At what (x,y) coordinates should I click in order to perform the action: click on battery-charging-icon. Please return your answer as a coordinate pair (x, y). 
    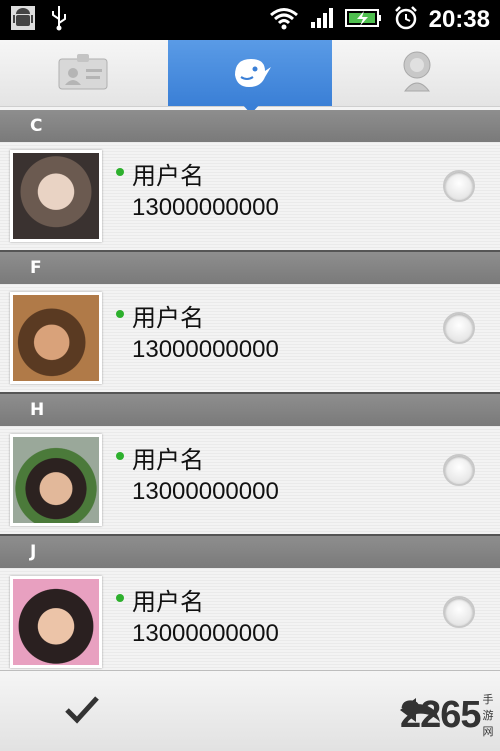
    Looking at the image, I should click on (363, 20).